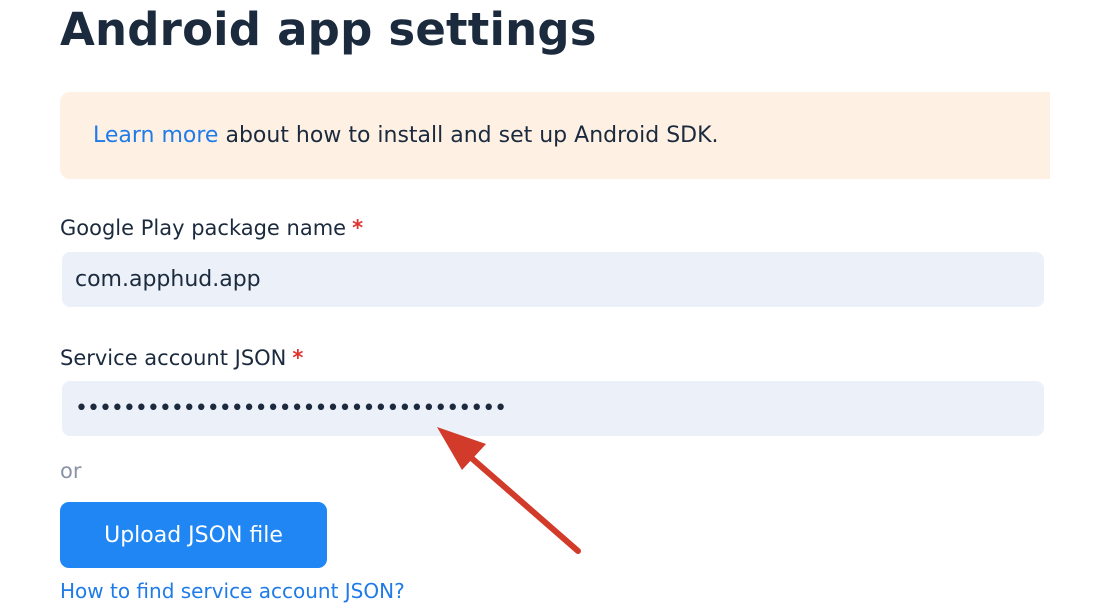 Image resolution: width=1100 pixels, height=614 pixels. What do you see at coordinates (232, 591) in the screenshot?
I see `service-account-help-link: How to find service account JSON?` at bounding box center [232, 591].